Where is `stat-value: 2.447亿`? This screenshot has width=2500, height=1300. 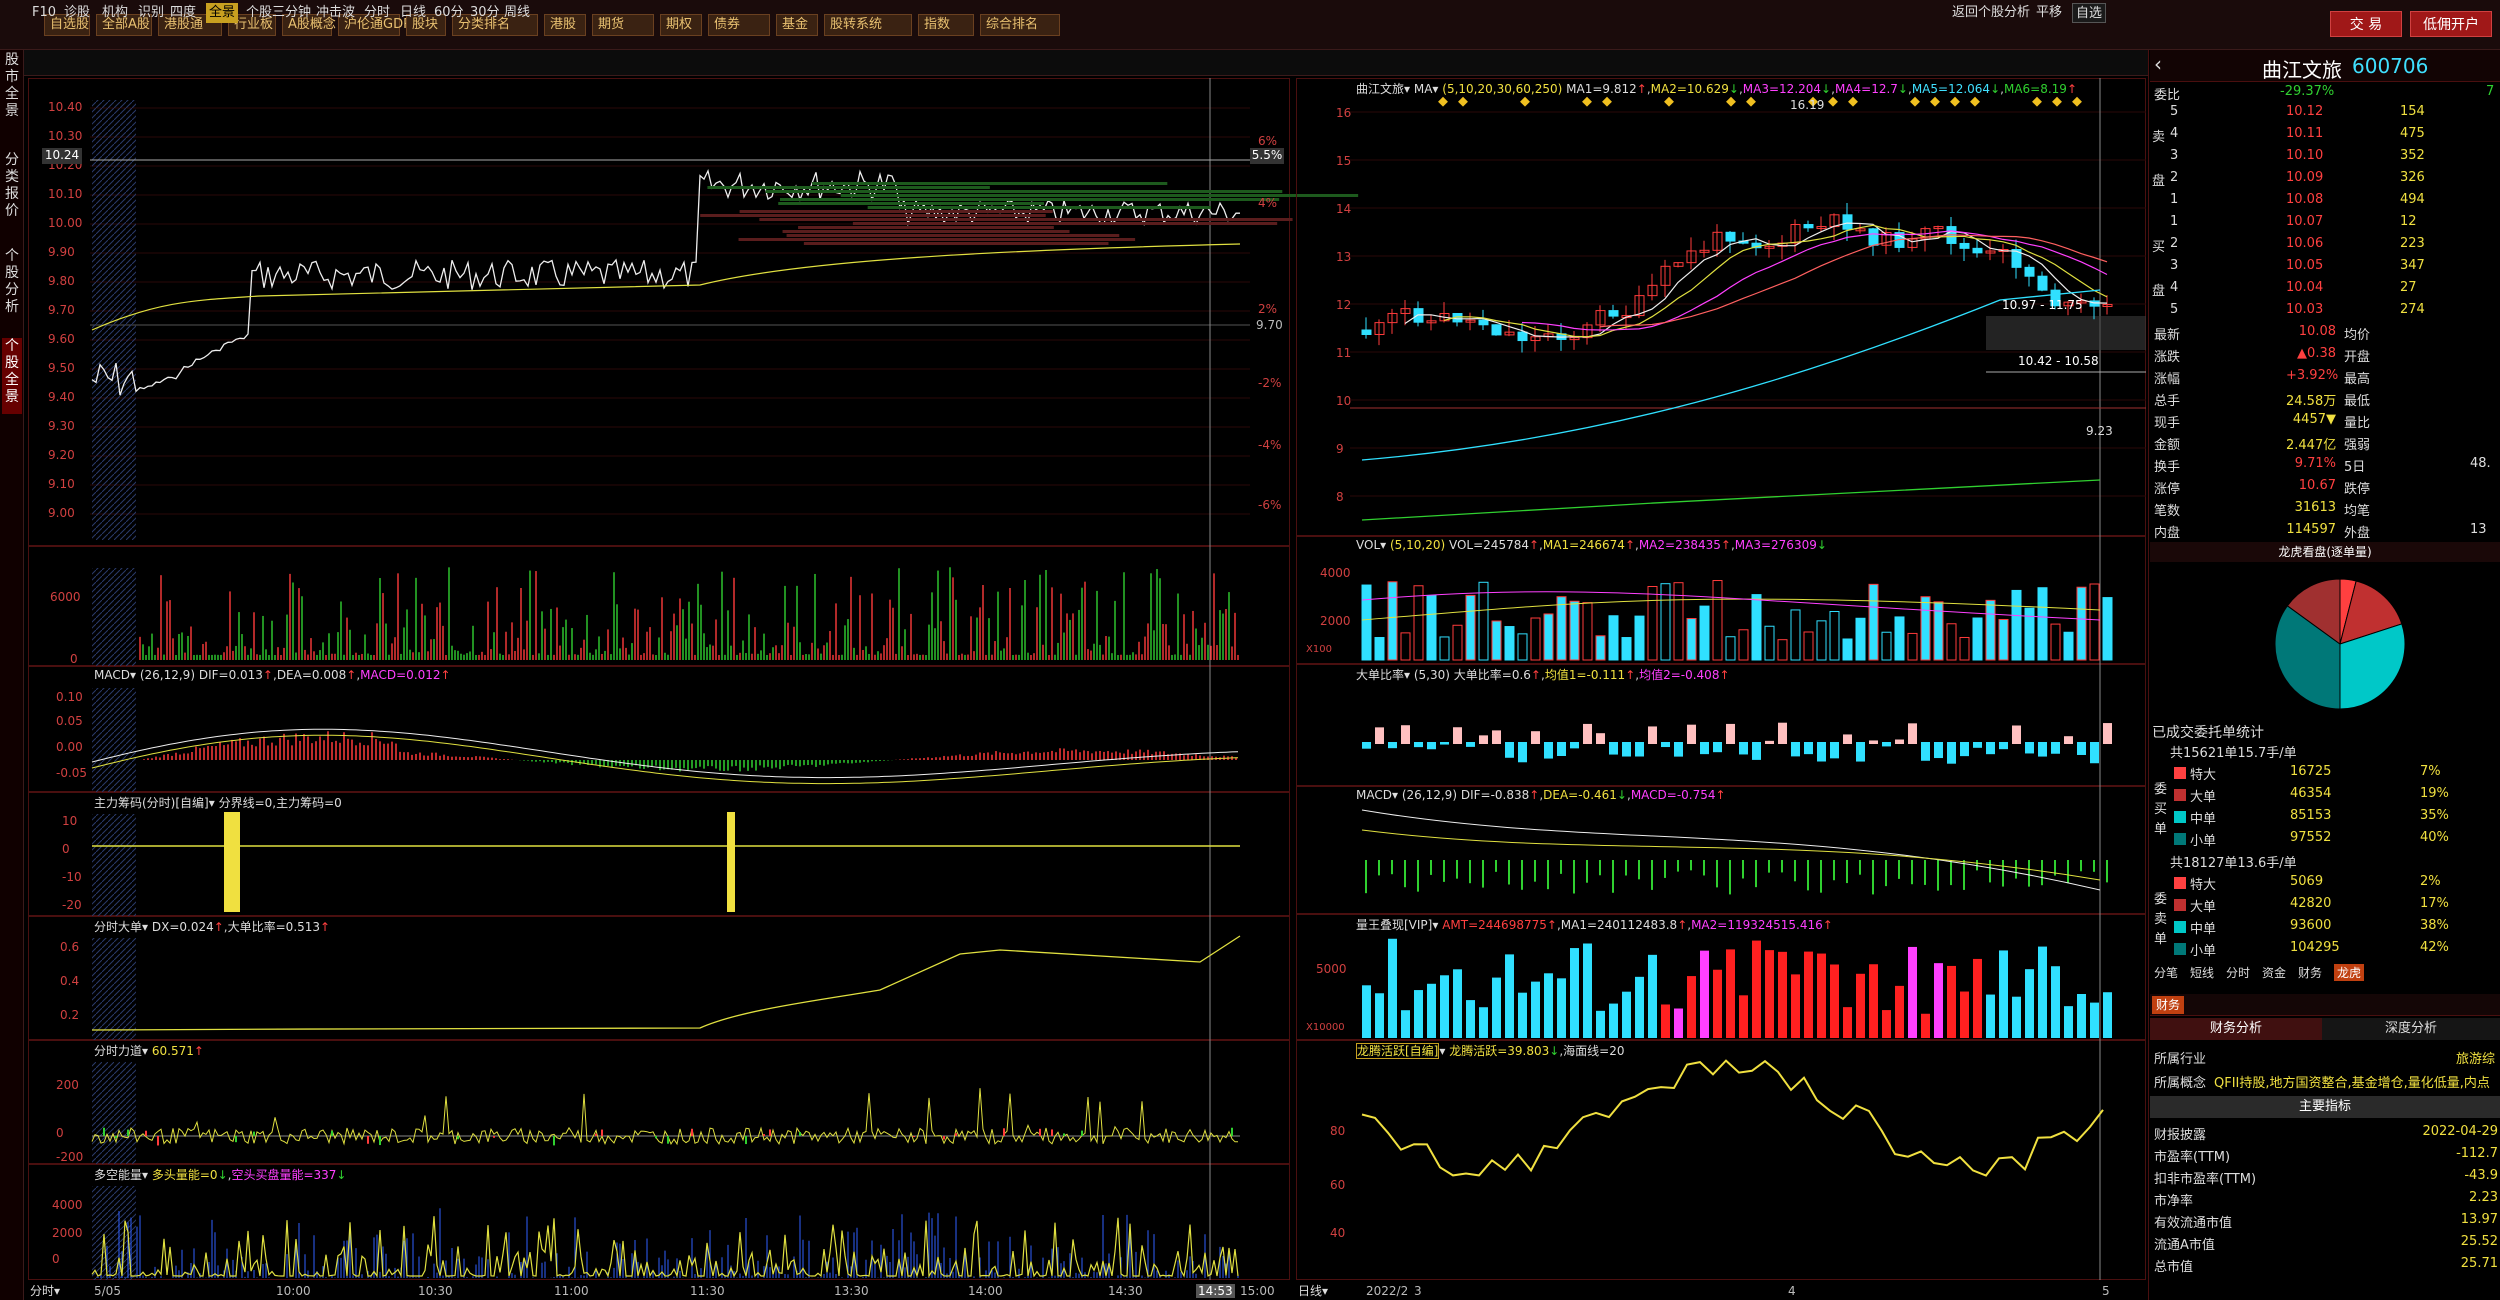
stat-value: 2.447亿 is located at coordinates (2311, 445).